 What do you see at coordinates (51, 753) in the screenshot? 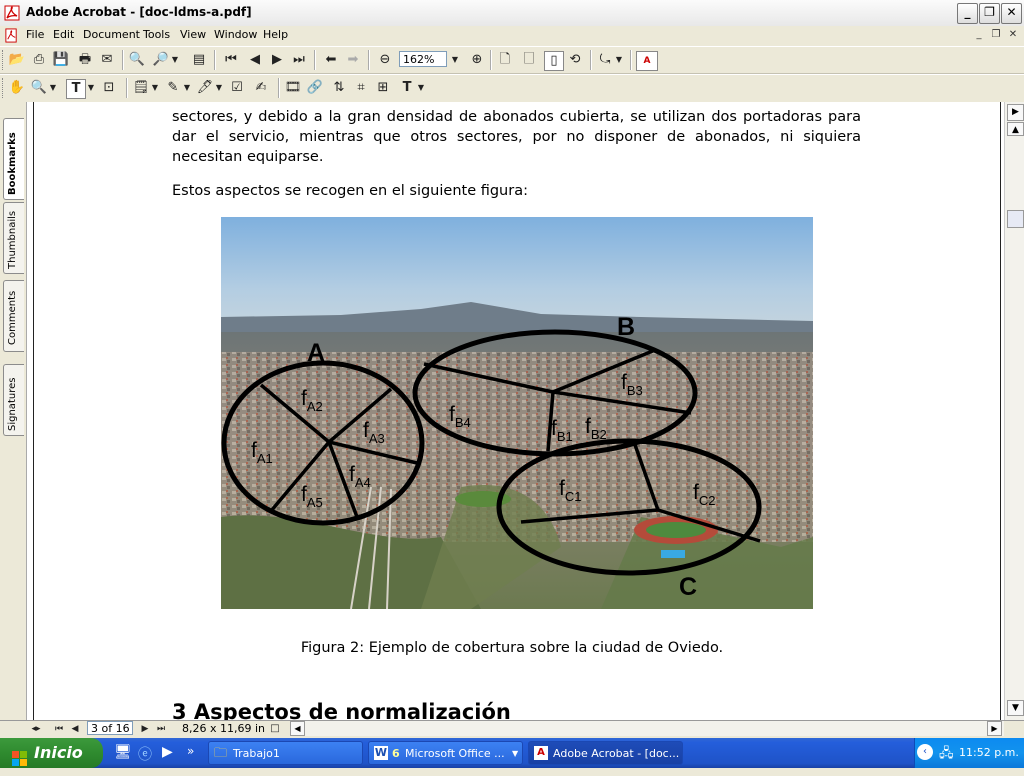
I see `start-button: Inicio` at bounding box center [51, 753].